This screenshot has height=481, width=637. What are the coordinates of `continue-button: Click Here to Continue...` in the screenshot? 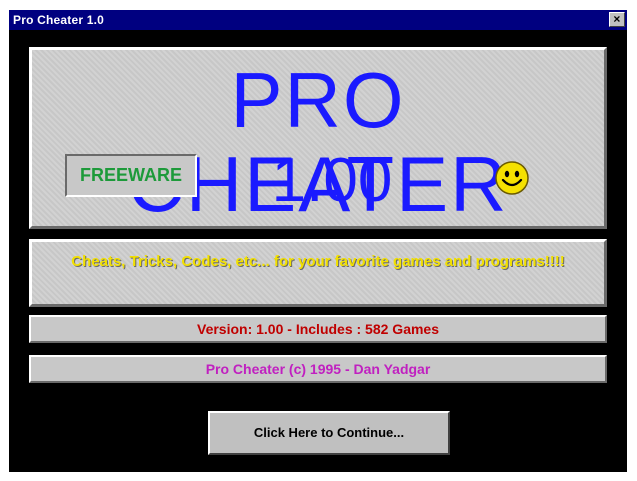 It's located at (329, 433).